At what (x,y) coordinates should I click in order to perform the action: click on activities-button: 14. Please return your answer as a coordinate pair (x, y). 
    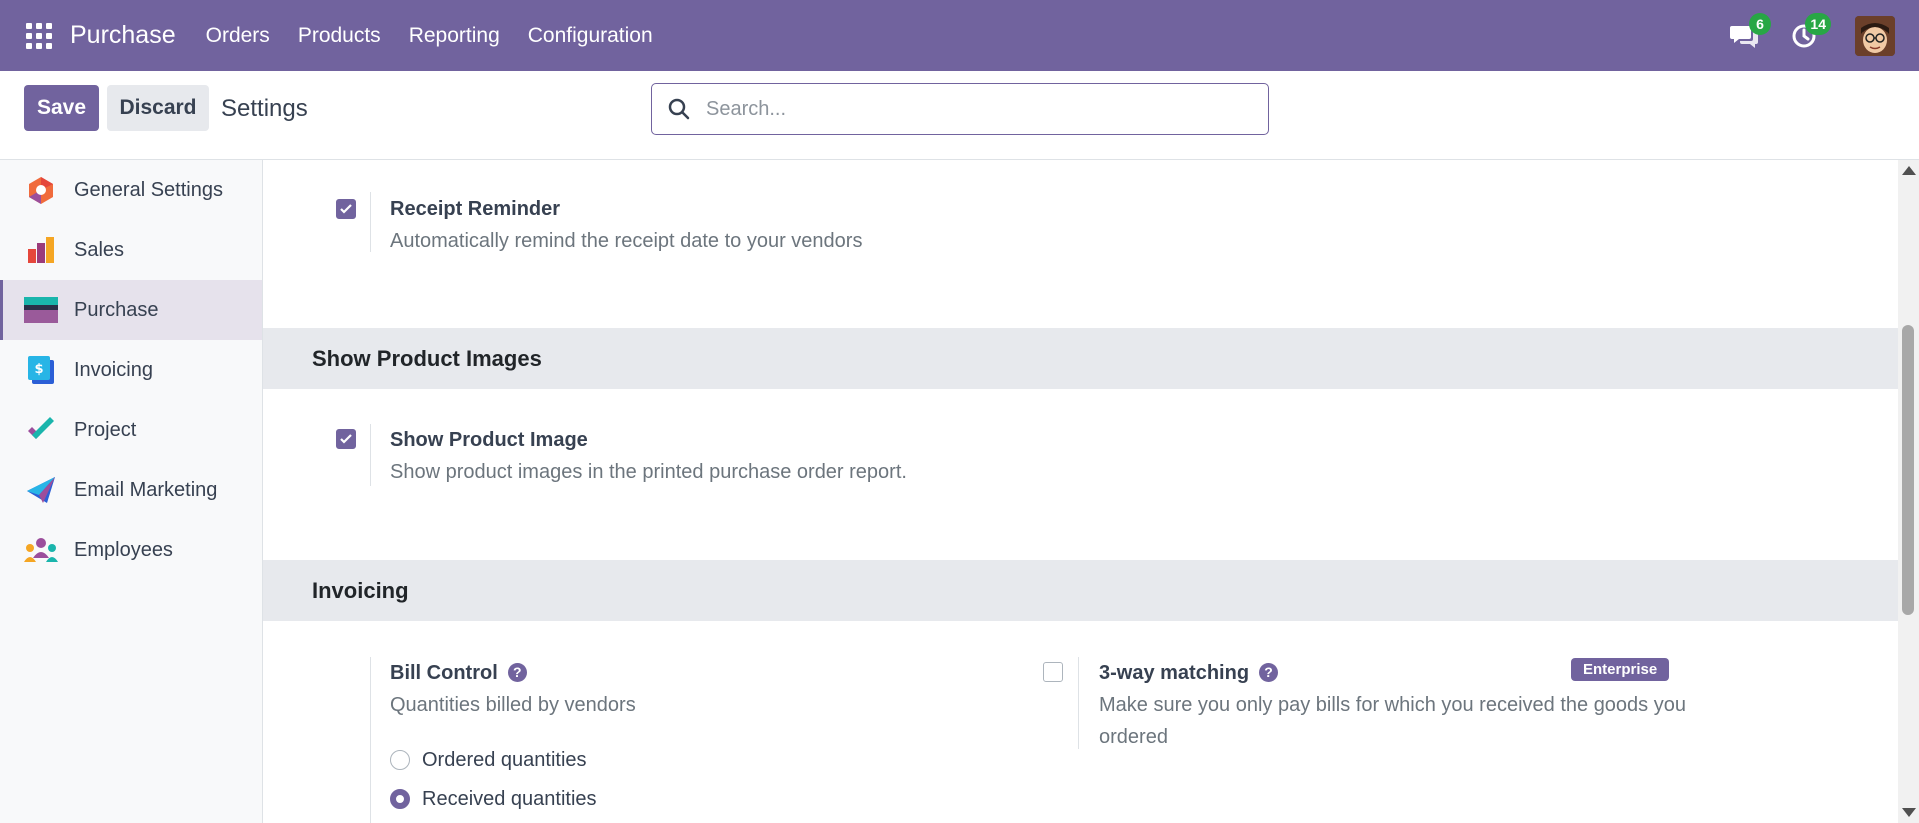
    Looking at the image, I should click on (1809, 32).